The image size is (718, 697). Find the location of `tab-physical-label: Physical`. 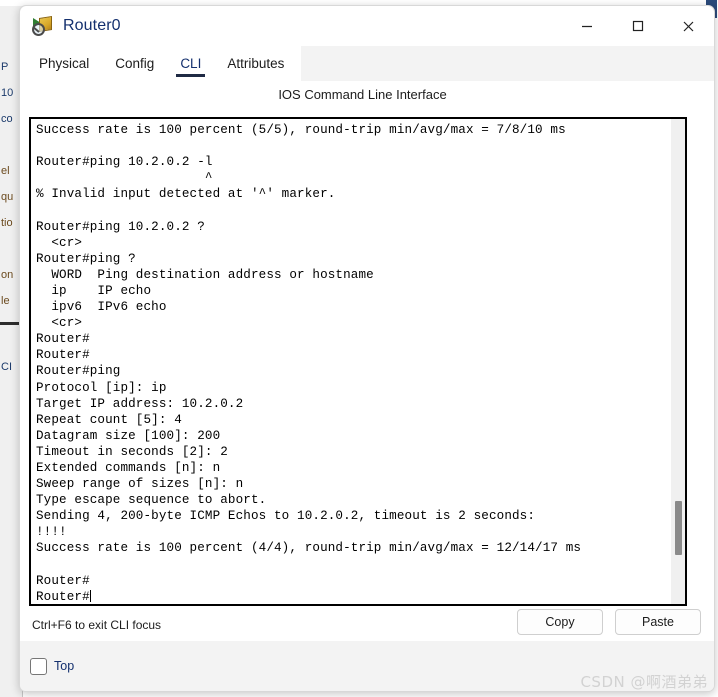

tab-physical-label: Physical is located at coordinates (64, 63).